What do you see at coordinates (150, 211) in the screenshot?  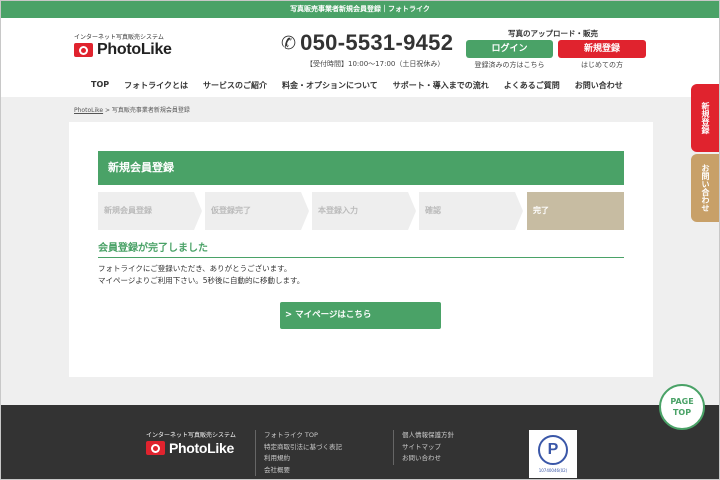 I see `step-new-registration: 新規会員登録` at bounding box center [150, 211].